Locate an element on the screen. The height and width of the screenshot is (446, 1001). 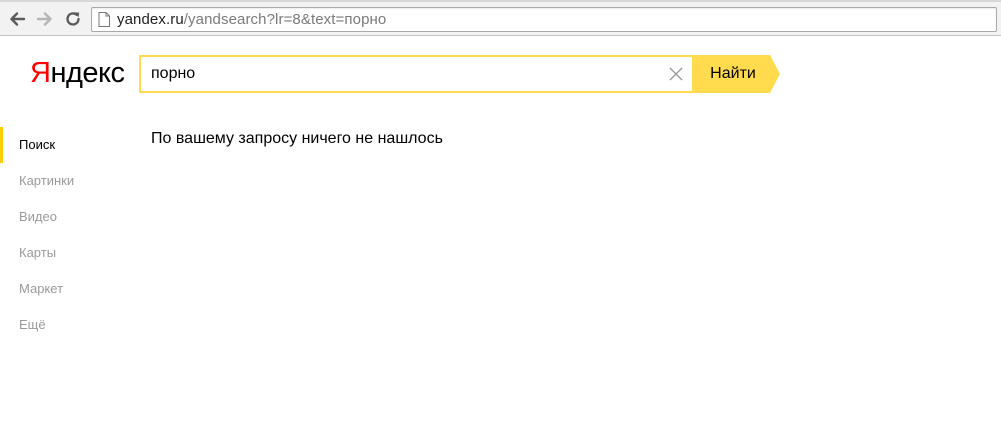
search-services-nav: Поиск Картинки Видео Карты Маркет Ещё is located at coordinates (60, 235).